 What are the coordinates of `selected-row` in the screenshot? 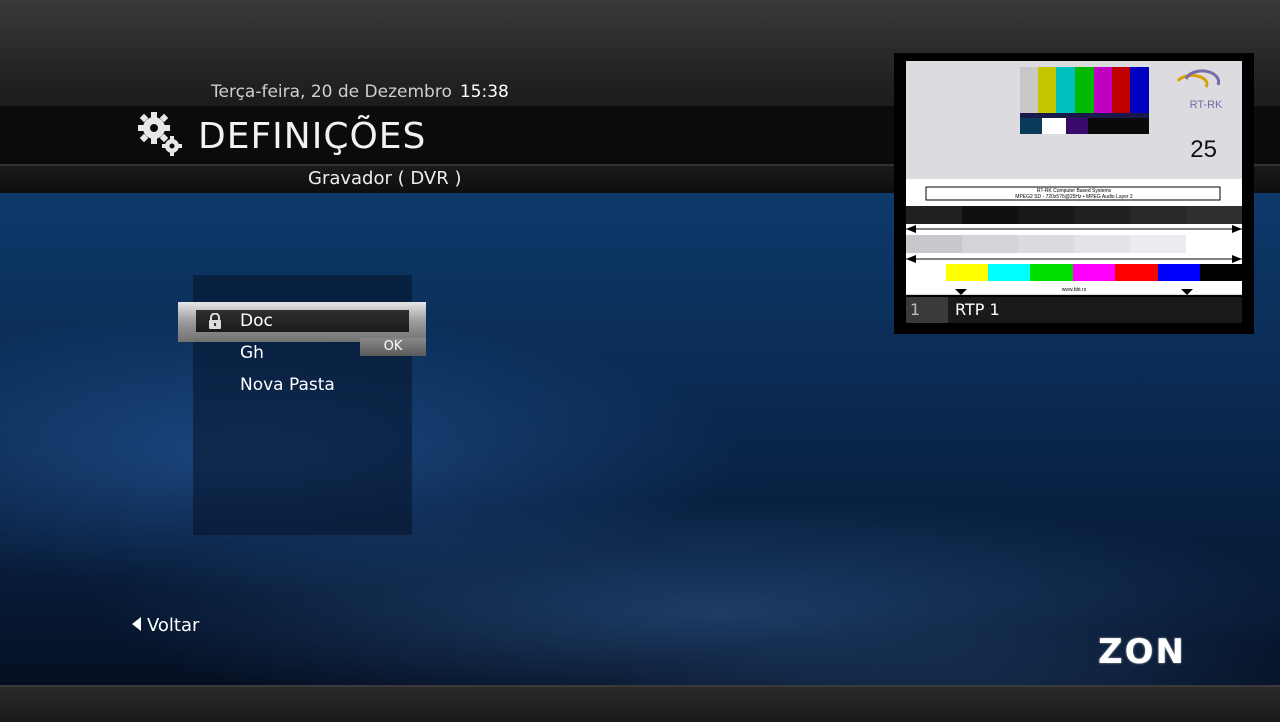 It's located at (302, 321).